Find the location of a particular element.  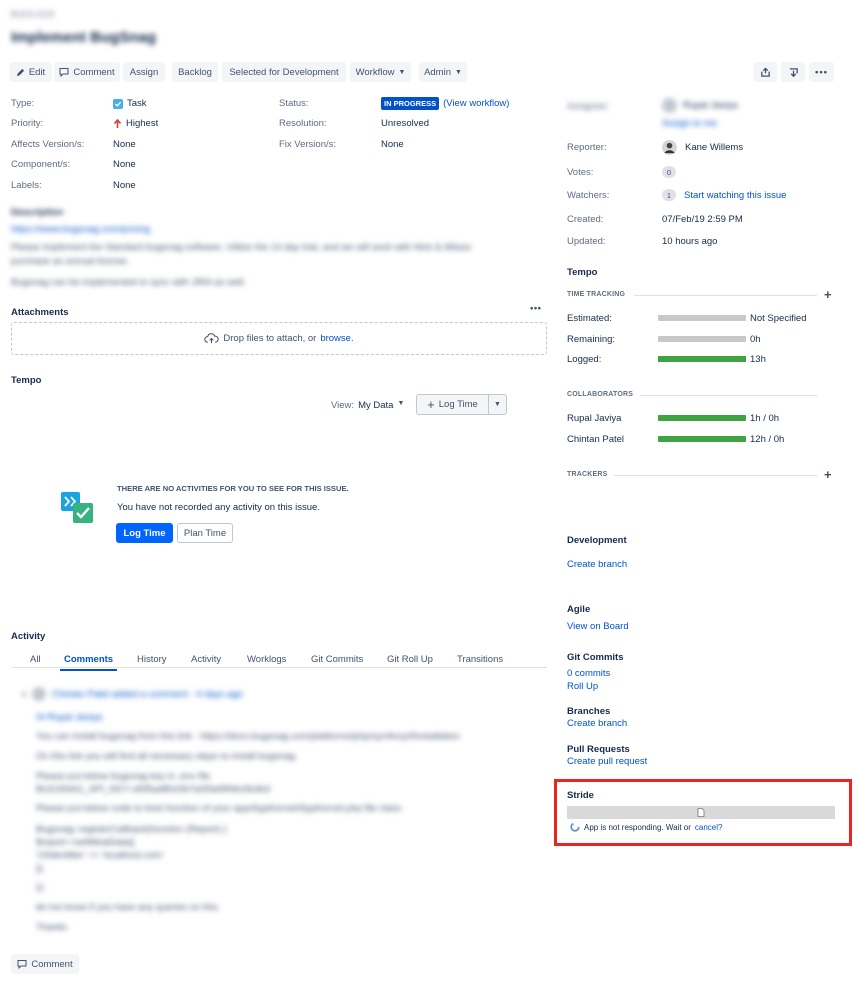

selected-for-development-button: Selected for Development is located at coordinates (284, 72).